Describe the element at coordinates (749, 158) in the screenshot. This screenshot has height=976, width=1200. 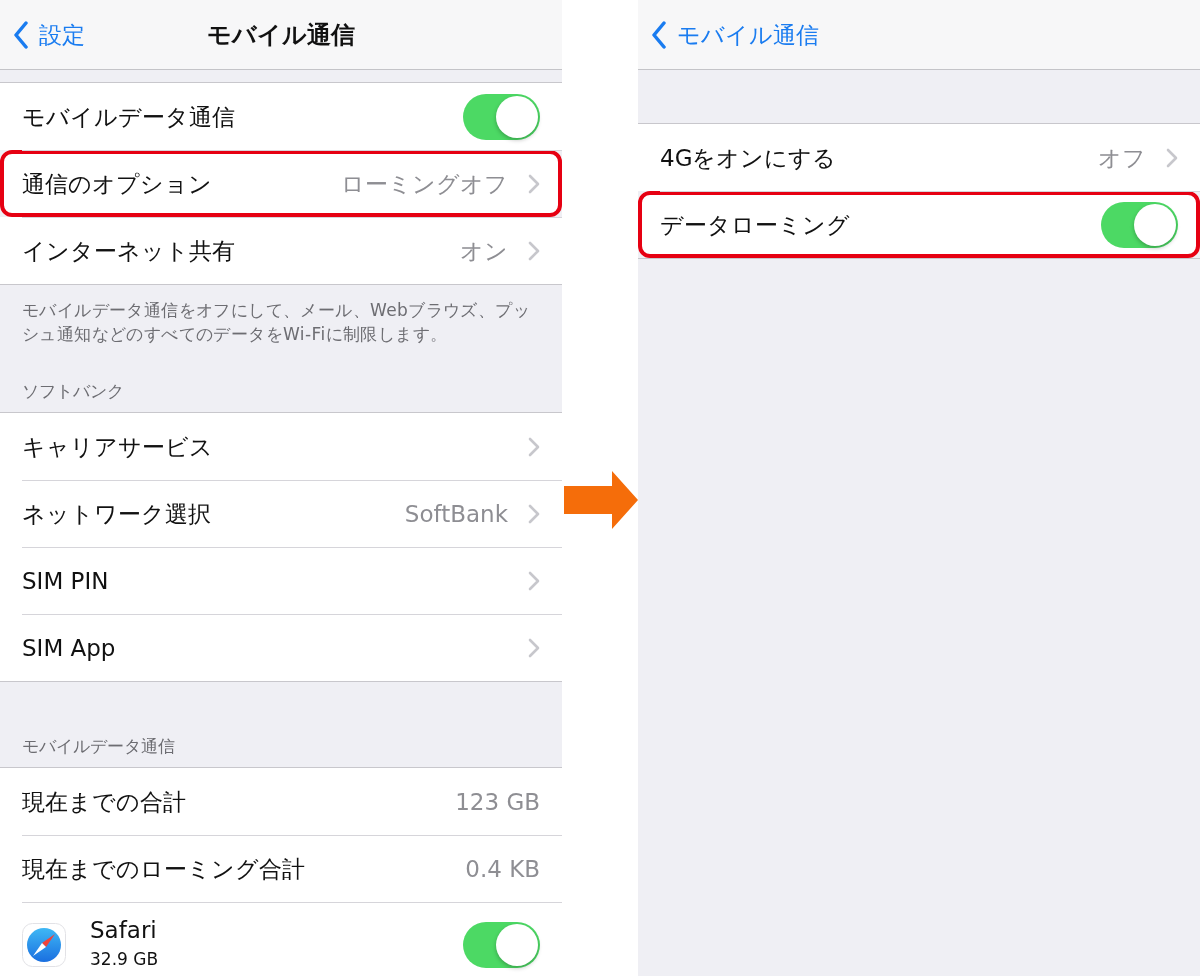
I see `row-label: 4Gをオンにする` at that location.